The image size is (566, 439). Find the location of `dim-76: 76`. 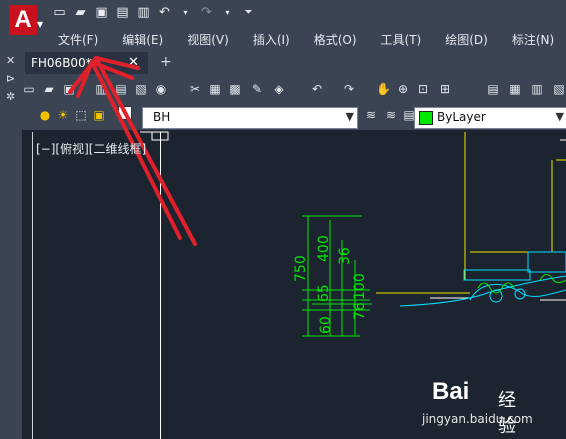

dim-76: 76 is located at coordinates (360, 311).